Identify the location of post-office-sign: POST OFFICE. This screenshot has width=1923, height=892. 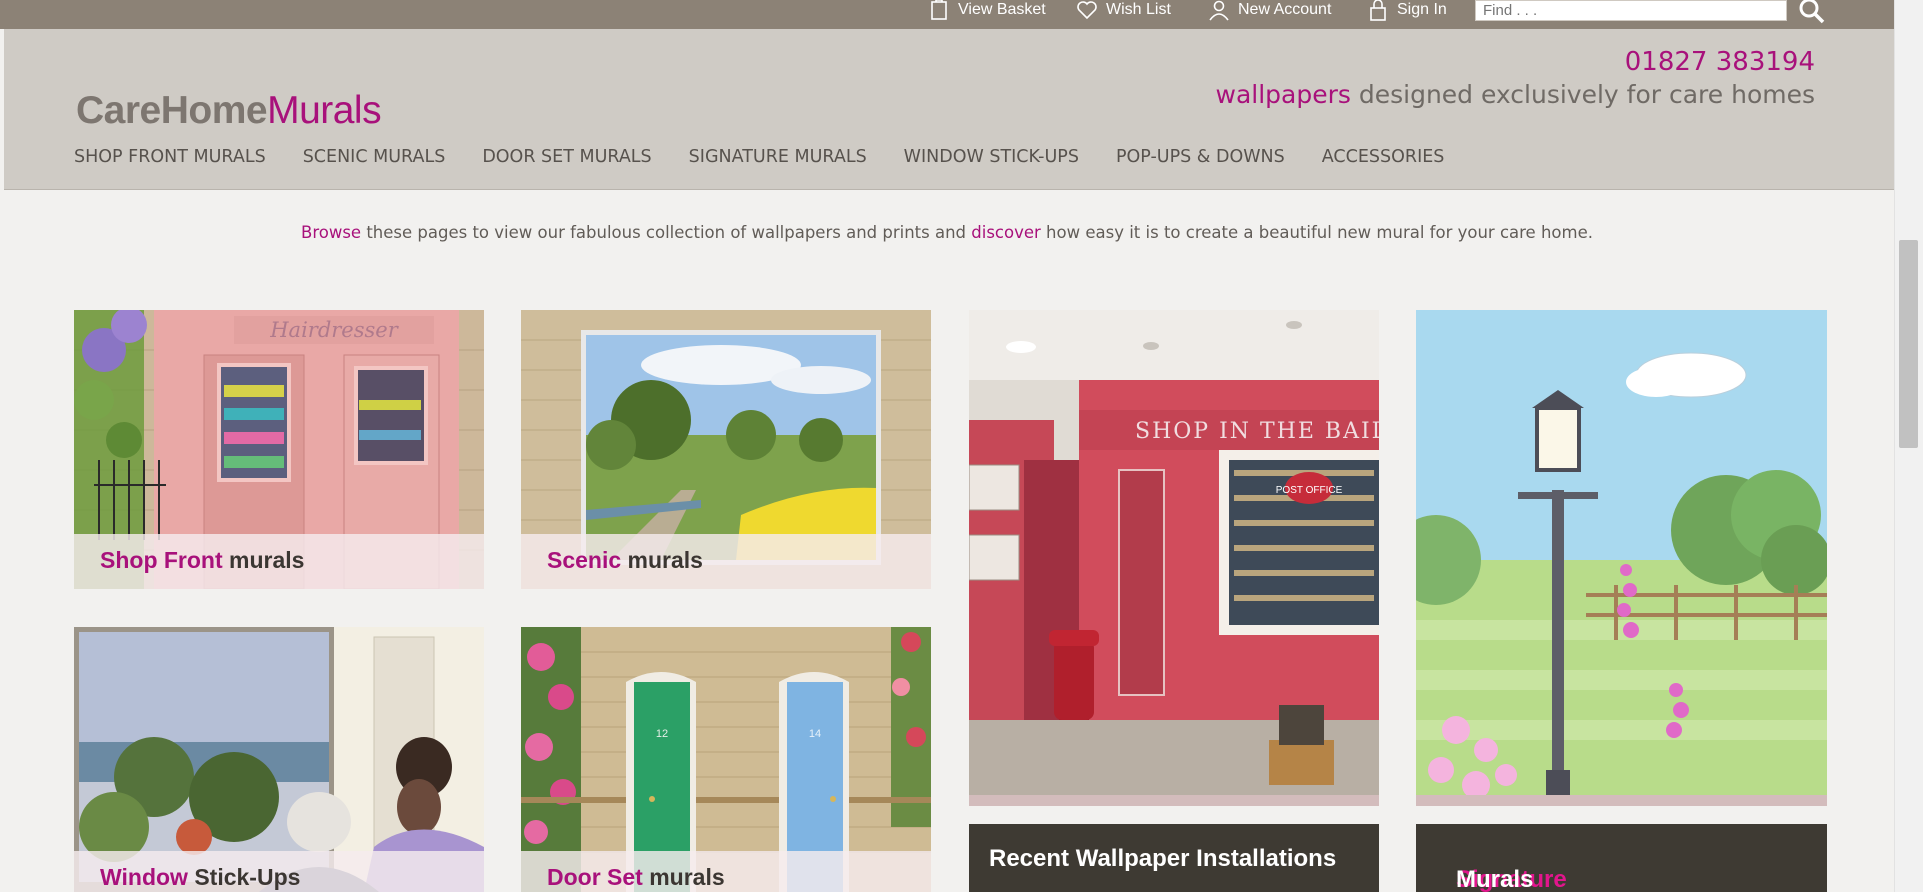
(1309, 490).